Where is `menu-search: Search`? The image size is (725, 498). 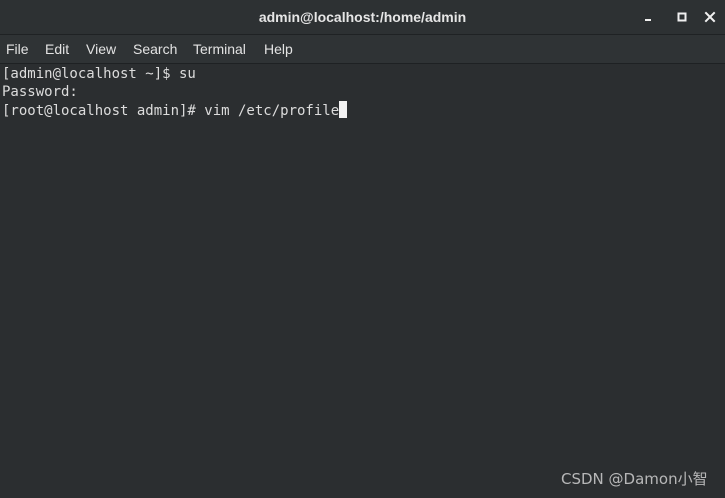
menu-search: Search is located at coordinates (155, 49).